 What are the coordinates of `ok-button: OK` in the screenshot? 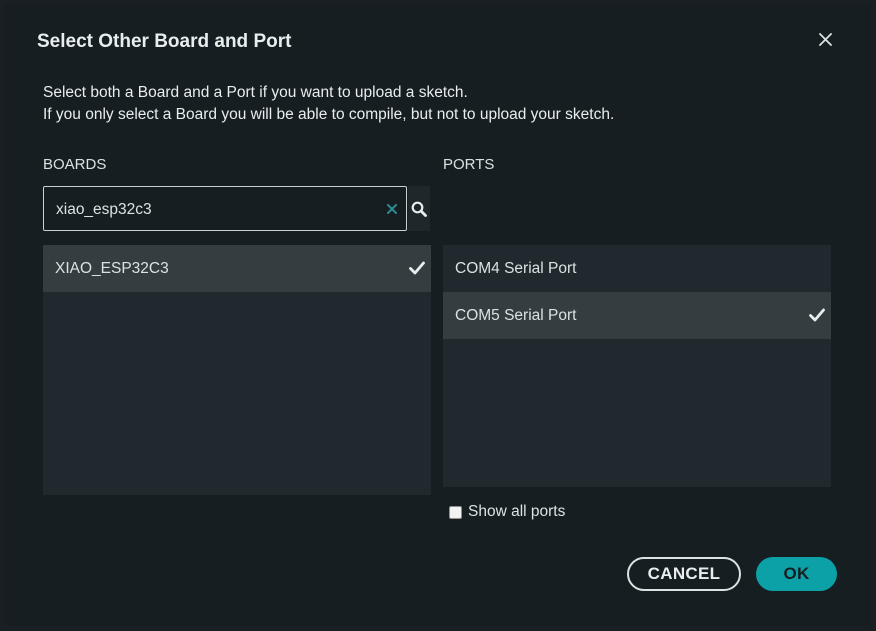 It's located at (796, 574).